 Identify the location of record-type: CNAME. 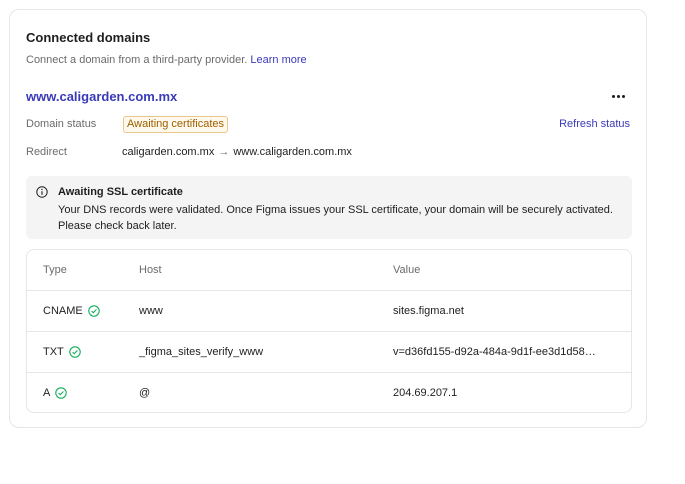
(63, 311).